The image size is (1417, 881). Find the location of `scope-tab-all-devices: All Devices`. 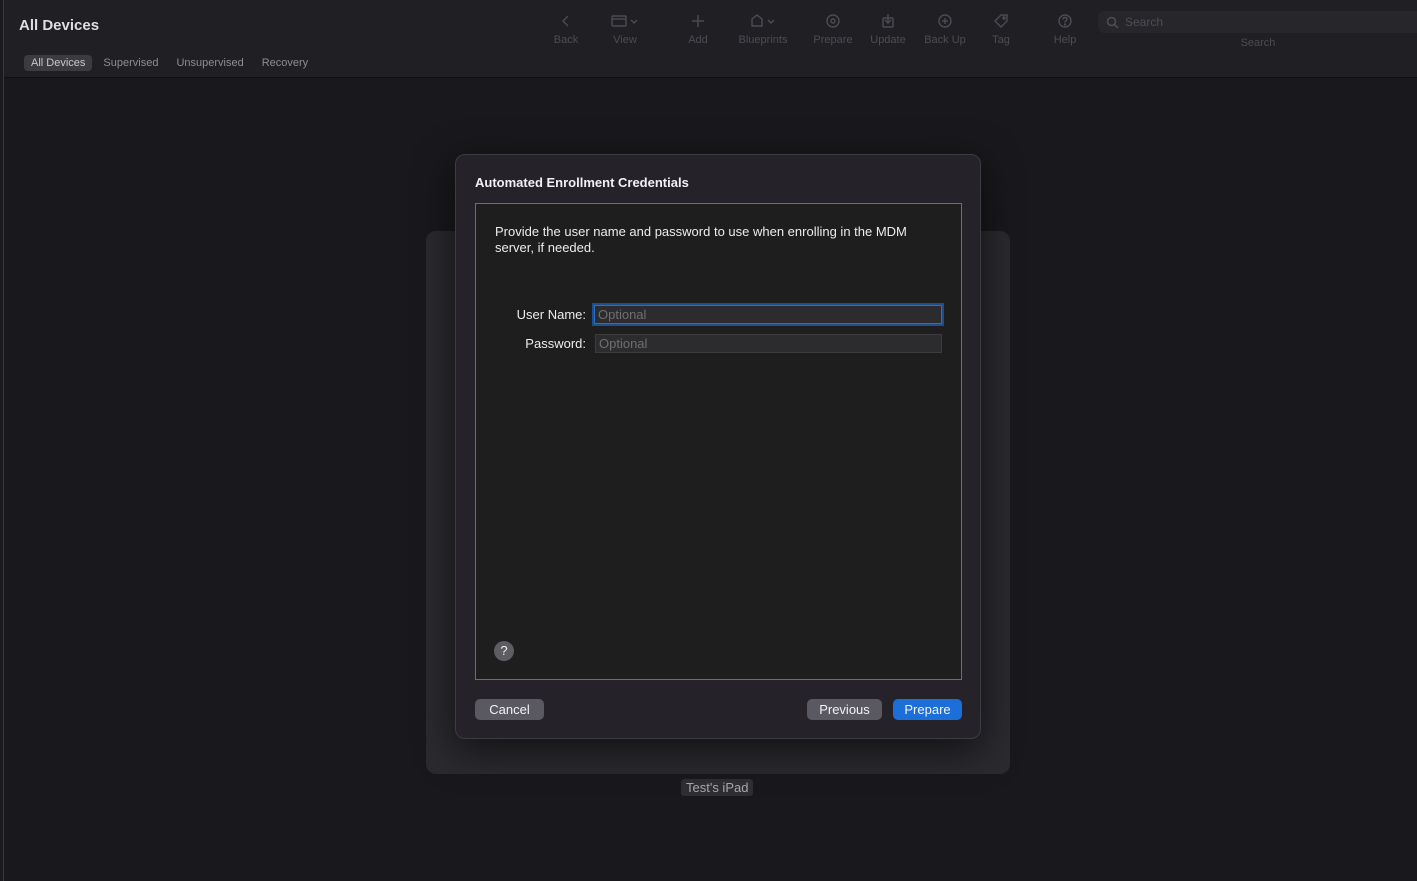

scope-tab-all-devices: All Devices is located at coordinates (58, 63).